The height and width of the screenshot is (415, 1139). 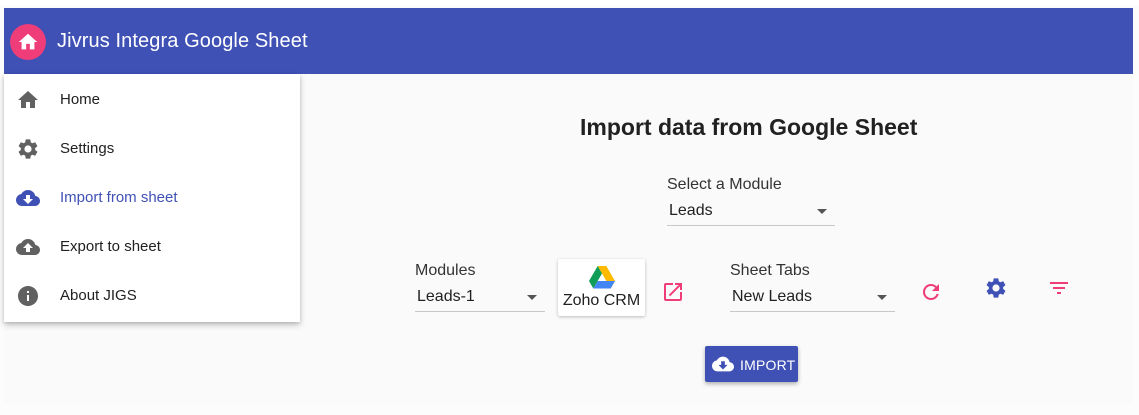 What do you see at coordinates (691, 210) in the screenshot?
I see `module-select-value: Leads` at bounding box center [691, 210].